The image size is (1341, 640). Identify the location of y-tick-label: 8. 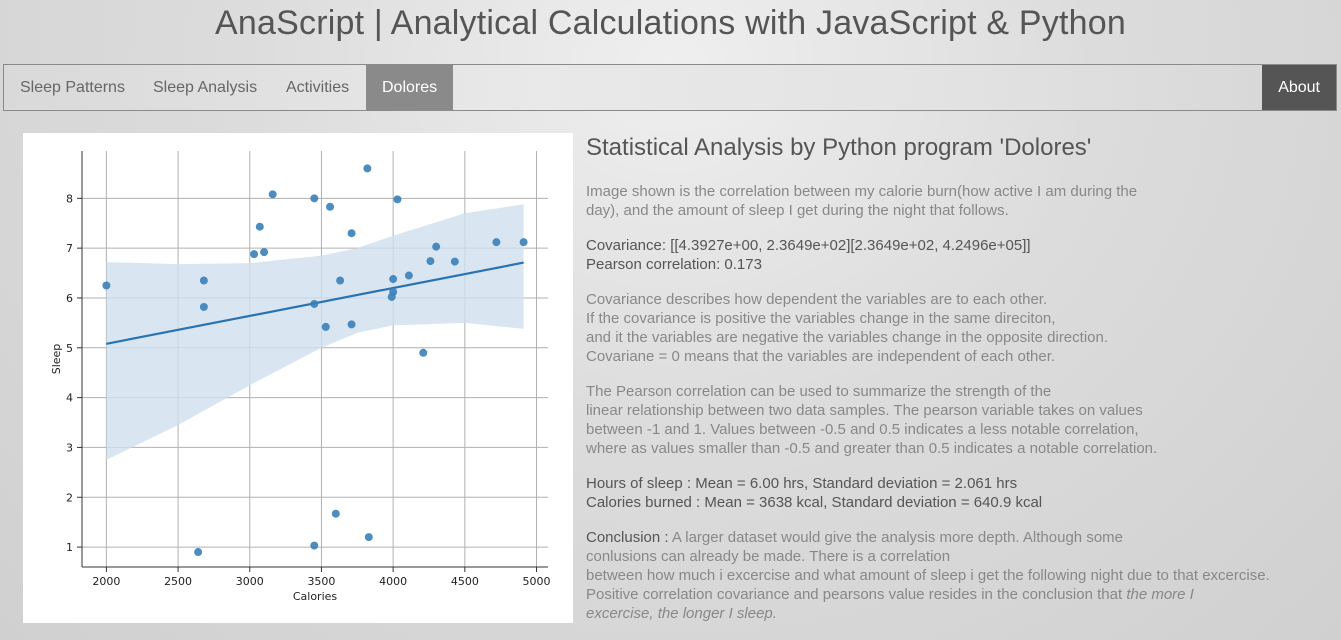
(69, 198).